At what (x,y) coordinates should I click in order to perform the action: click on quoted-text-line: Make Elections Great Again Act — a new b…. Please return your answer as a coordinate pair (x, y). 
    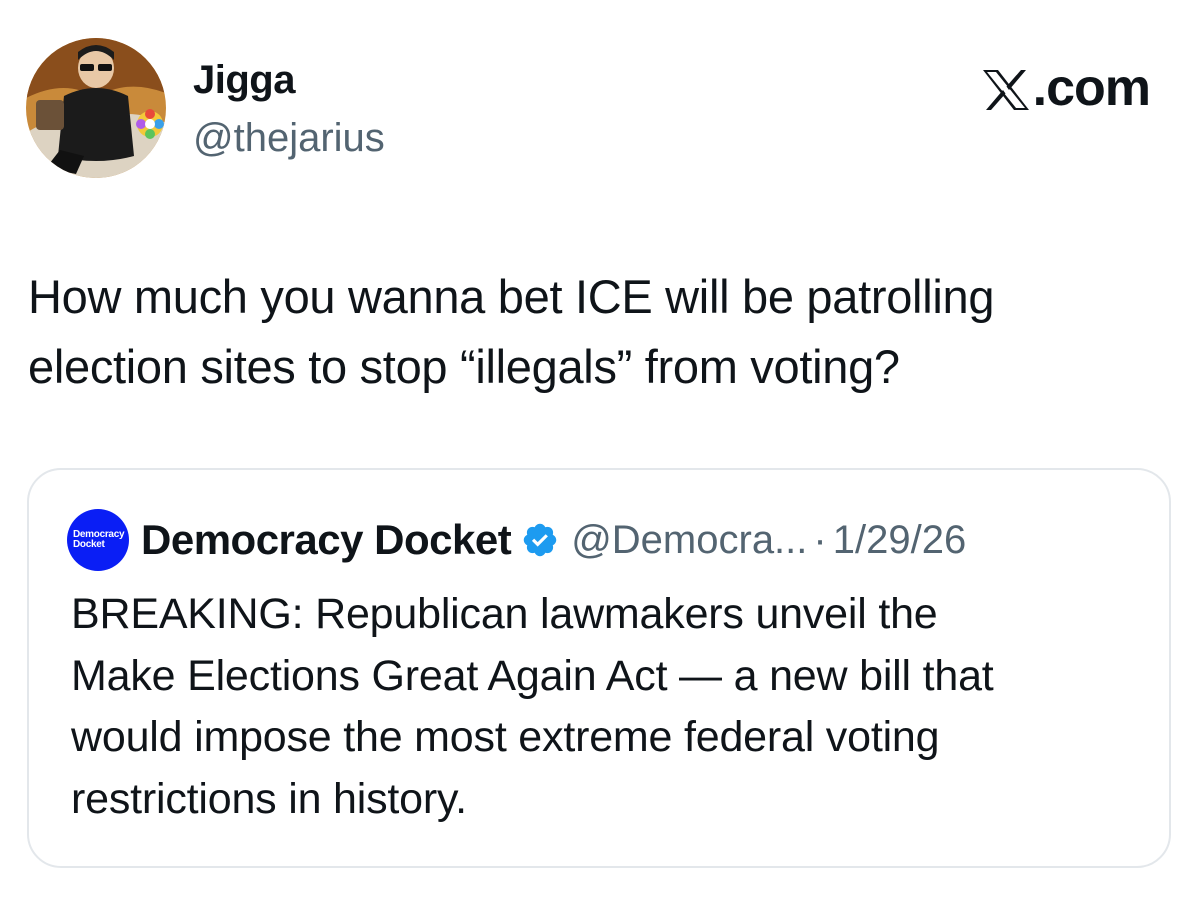
    Looking at the image, I should click on (532, 675).